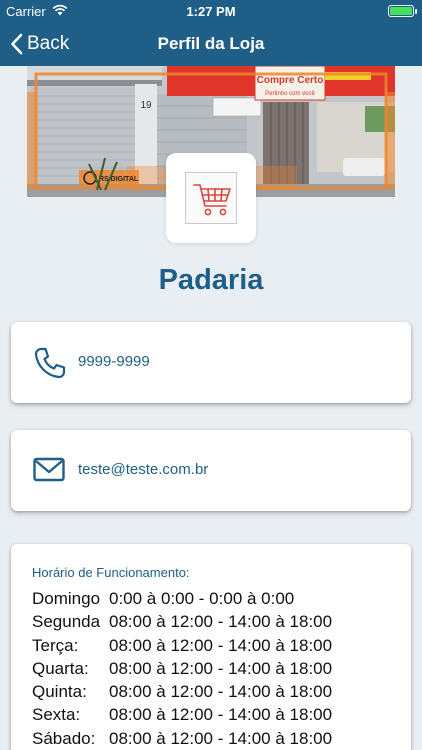 The image size is (422, 750). Describe the element at coordinates (290, 94) in the screenshot. I see `banner-sign-tagline: Pertinho com você` at that location.